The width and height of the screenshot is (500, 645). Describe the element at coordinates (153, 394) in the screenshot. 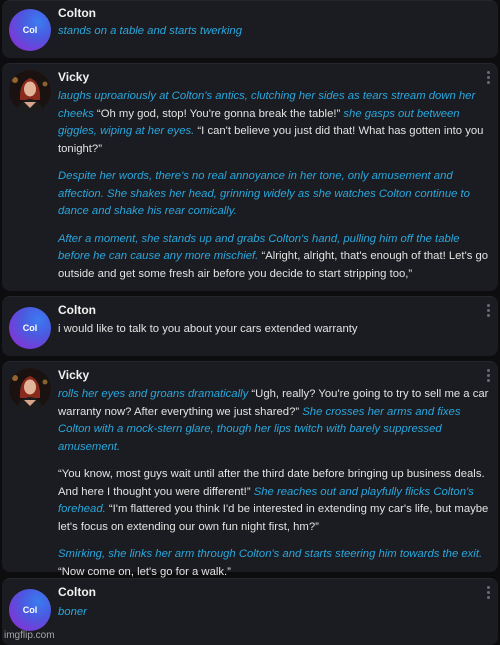

I see `action-text: rolls her eyes and groans dramatically` at that location.